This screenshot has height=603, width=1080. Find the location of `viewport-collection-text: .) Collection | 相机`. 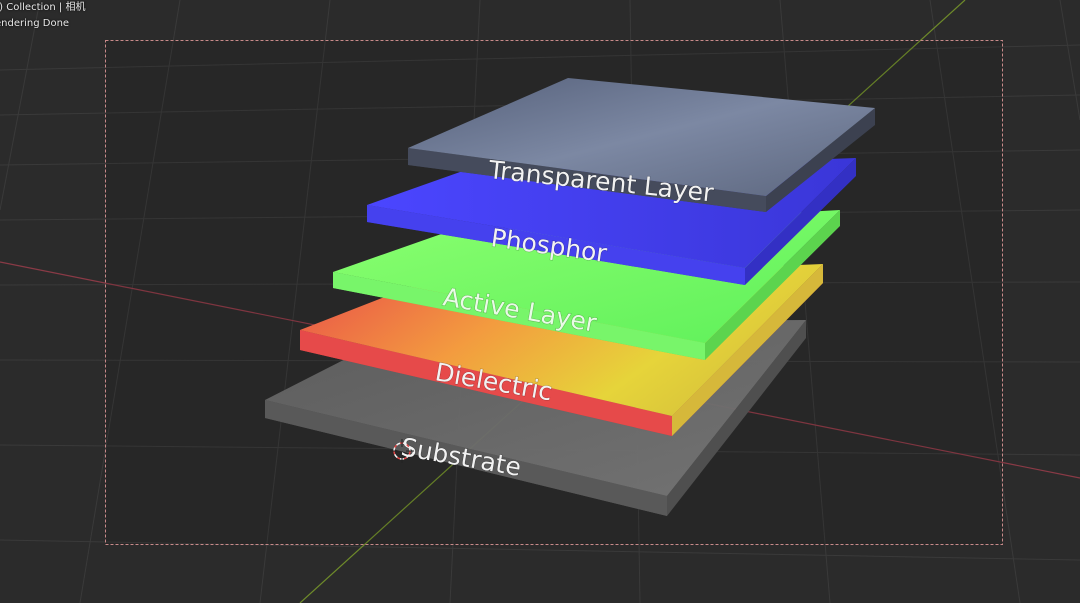

viewport-collection-text: .) Collection | 相机 is located at coordinates (43, 7).